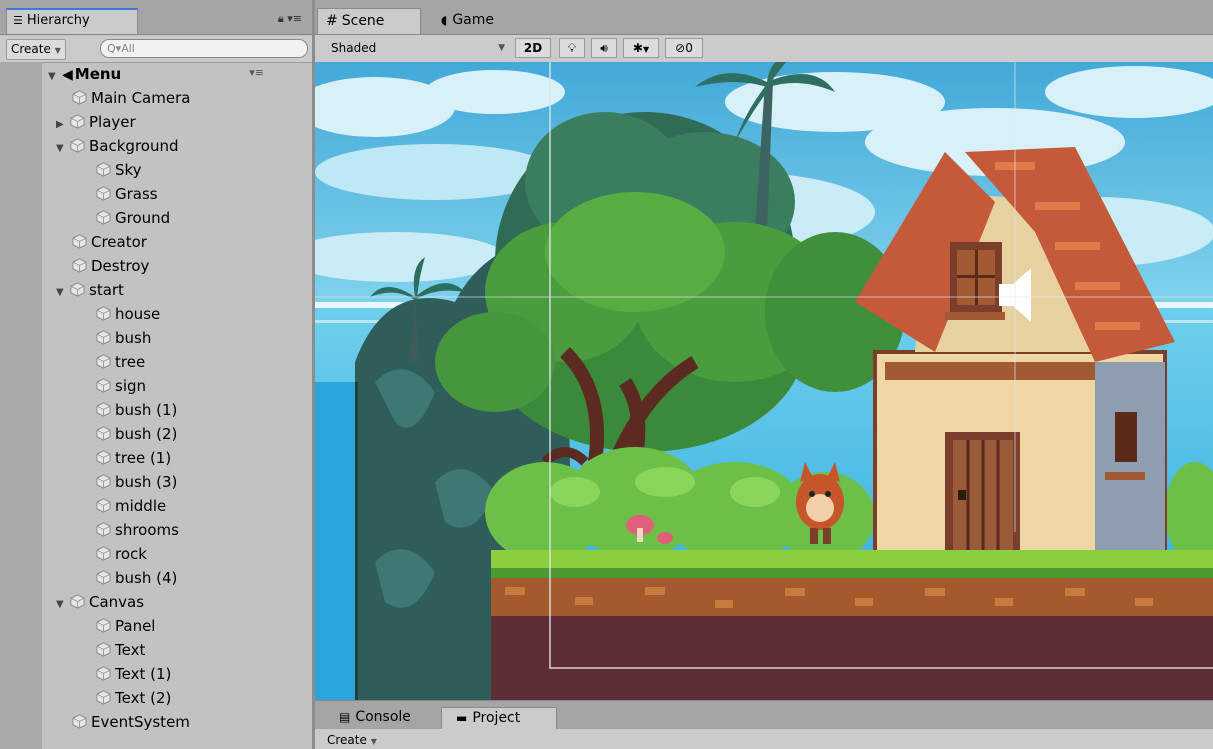  I want to click on hierarchy-item: house, so click(128, 314).